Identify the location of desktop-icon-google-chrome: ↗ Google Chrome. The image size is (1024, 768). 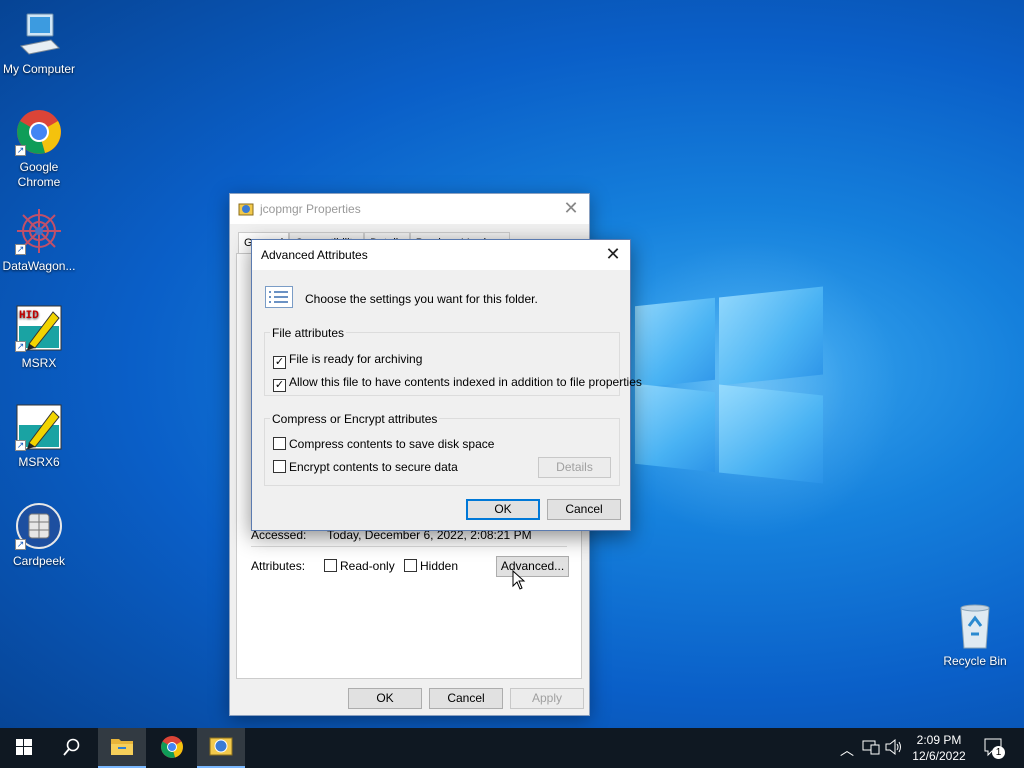
(39, 149).